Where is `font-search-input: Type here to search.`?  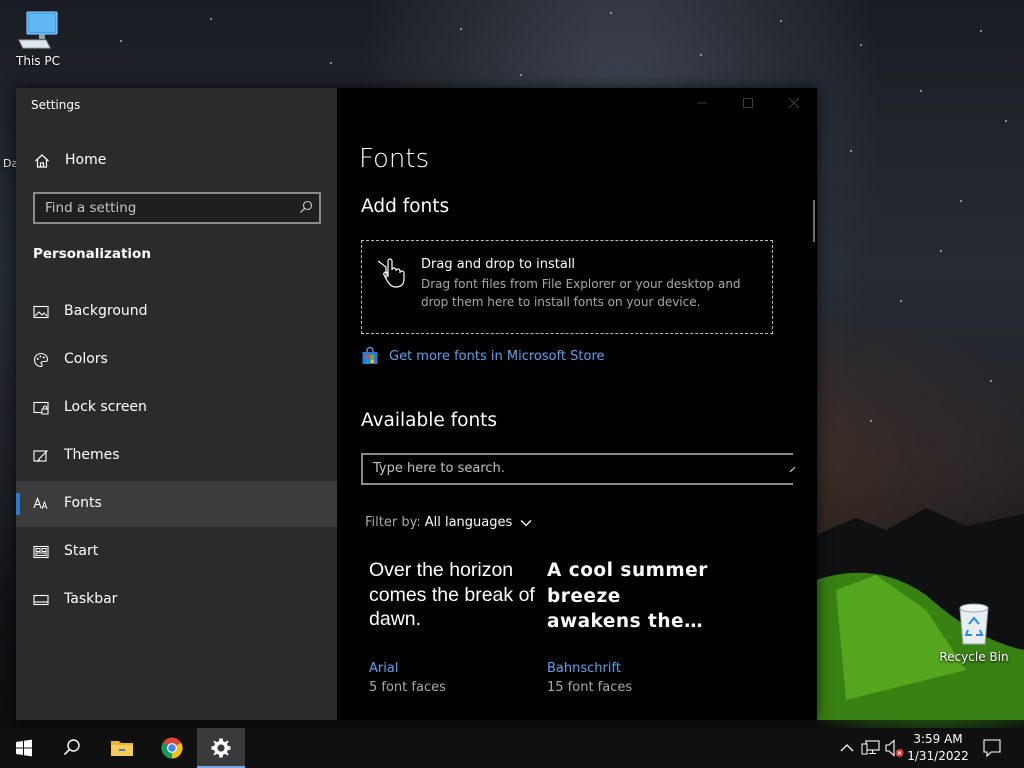 font-search-input: Type here to search. is located at coordinates (578, 469).